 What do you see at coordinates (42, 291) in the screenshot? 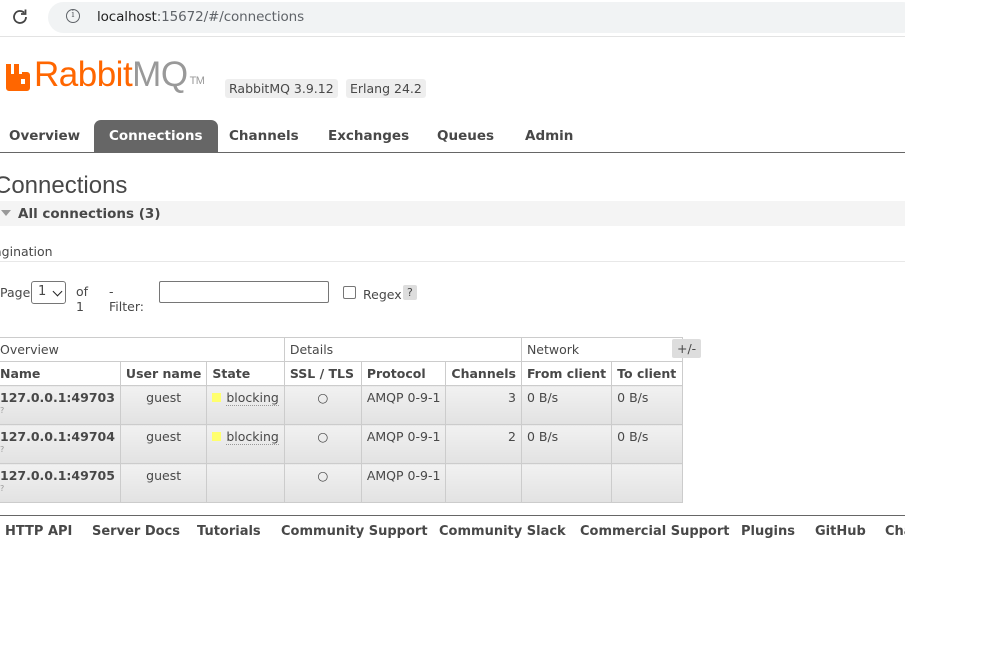
I see `page-select-value: 1` at bounding box center [42, 291].